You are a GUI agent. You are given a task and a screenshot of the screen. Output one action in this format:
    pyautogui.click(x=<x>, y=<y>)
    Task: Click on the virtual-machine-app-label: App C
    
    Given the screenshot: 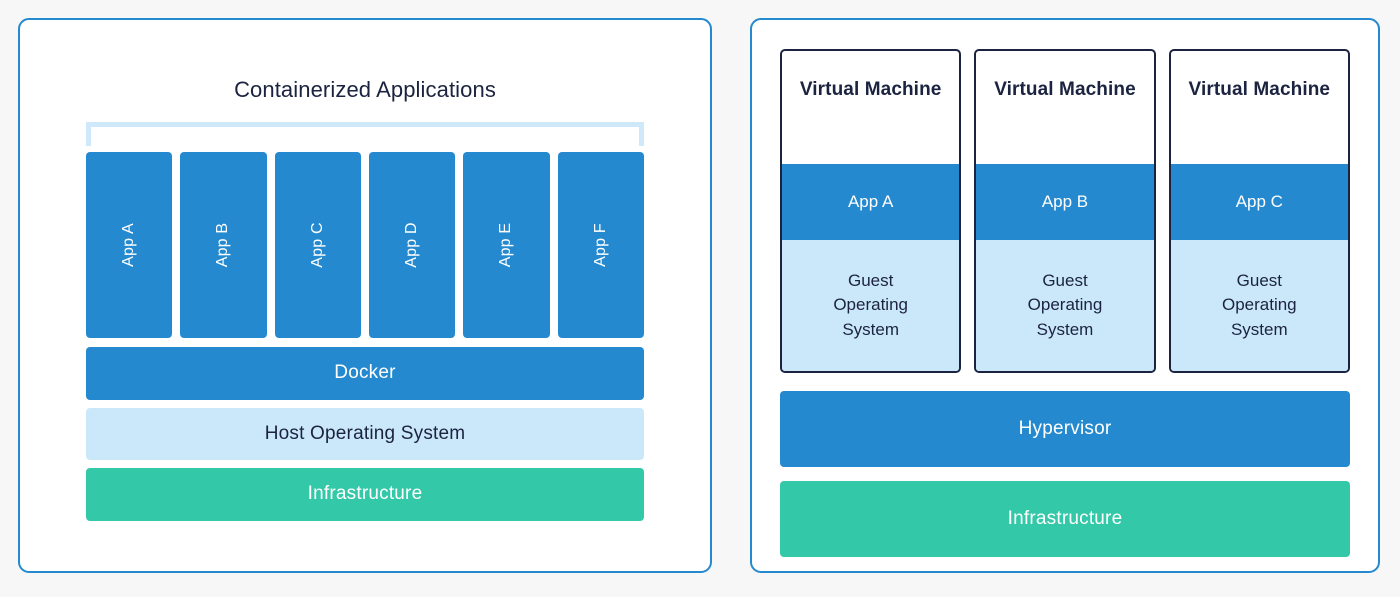 What is the action you would take?
    pyautogui.click(x=1259, y=202)
    